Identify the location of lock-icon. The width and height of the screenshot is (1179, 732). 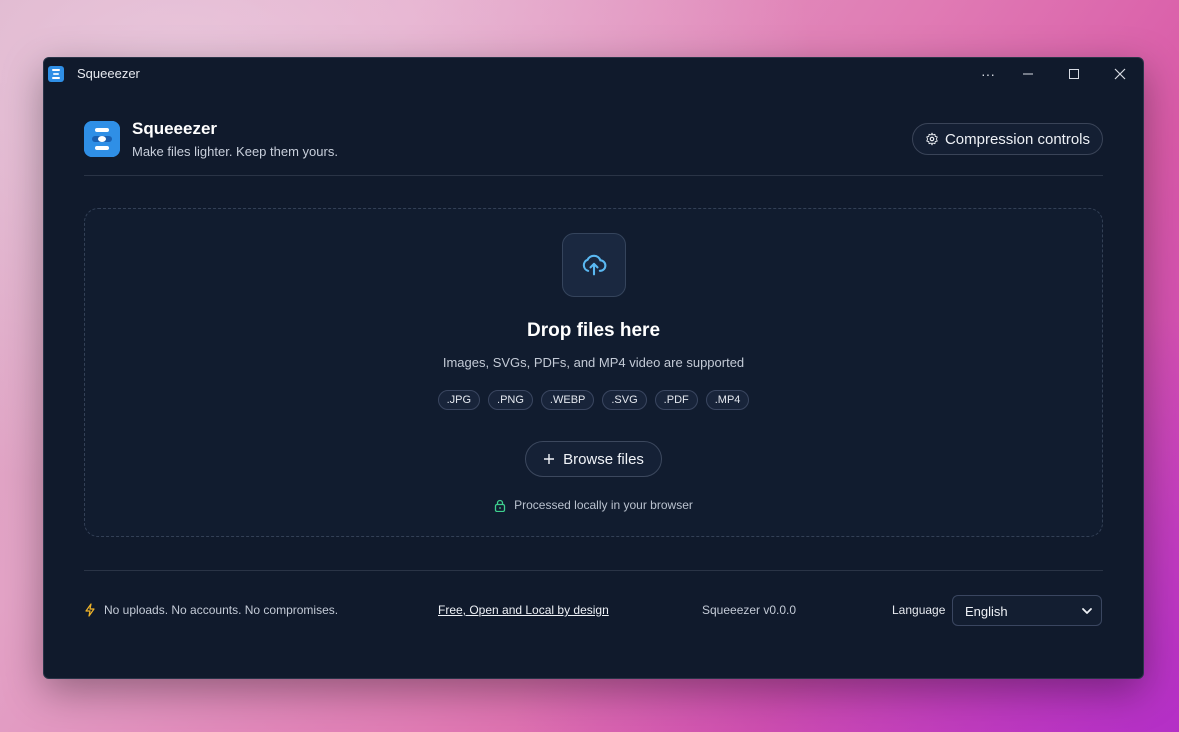
(500, 505).